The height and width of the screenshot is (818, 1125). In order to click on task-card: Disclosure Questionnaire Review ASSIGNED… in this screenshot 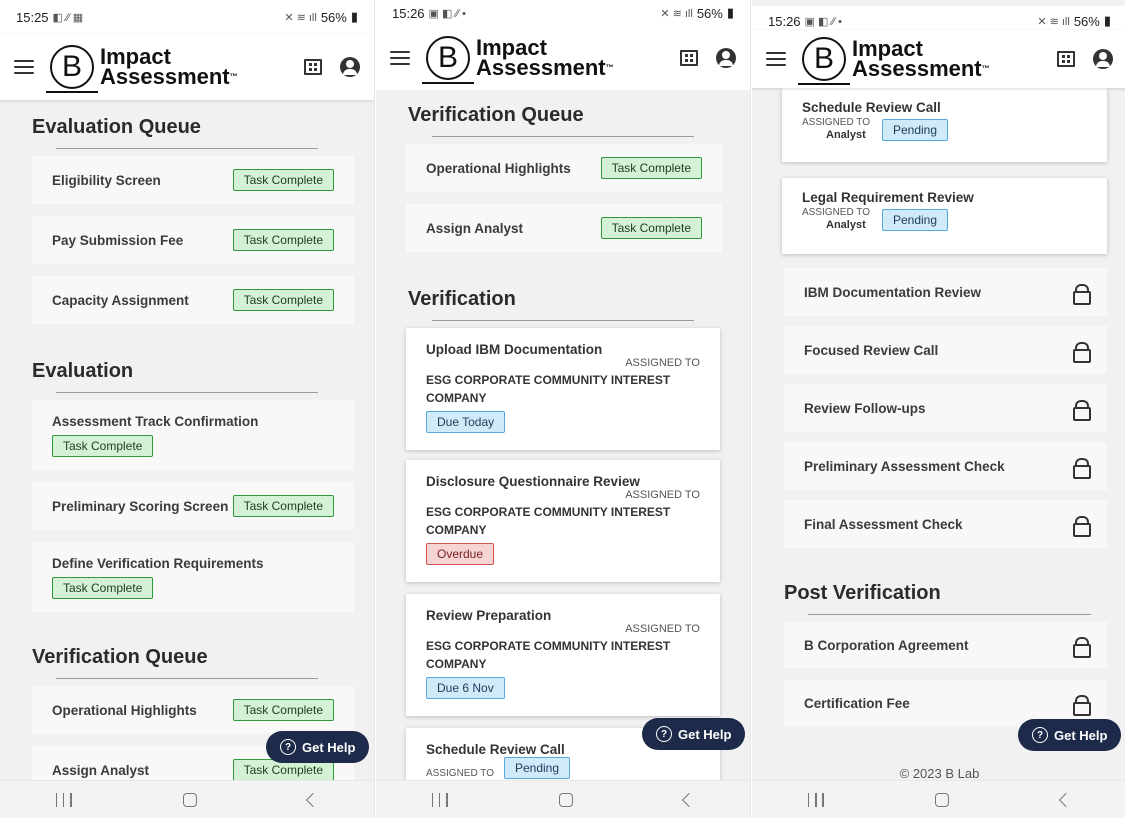, I will do `click(563, 521)`.